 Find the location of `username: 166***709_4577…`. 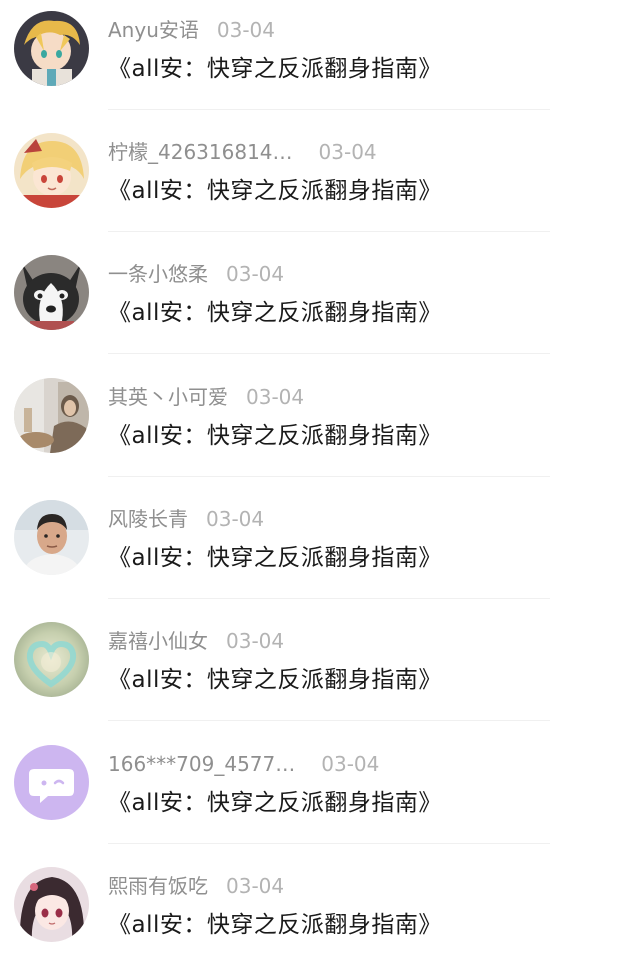

username: 166***709_4577… is located at coordinates (201, 764).